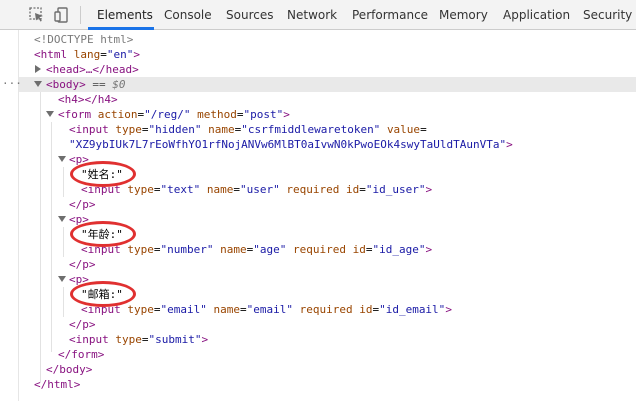 The image size is (636, 401). What do you see at coordinates (81, 354) in the screenshot?
I see `form-close-node: </form>` at bounding box center [81, 354].